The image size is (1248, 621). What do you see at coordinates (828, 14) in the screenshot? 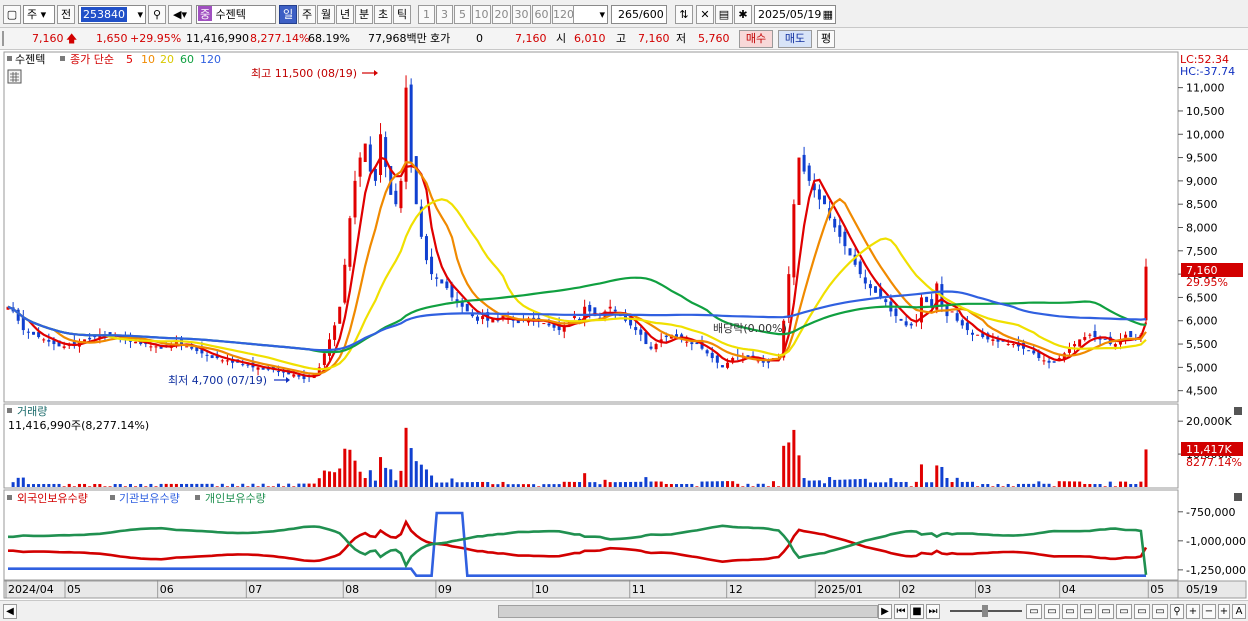
I see `calendar-icon: ▦` at bounding box center [828, 14].